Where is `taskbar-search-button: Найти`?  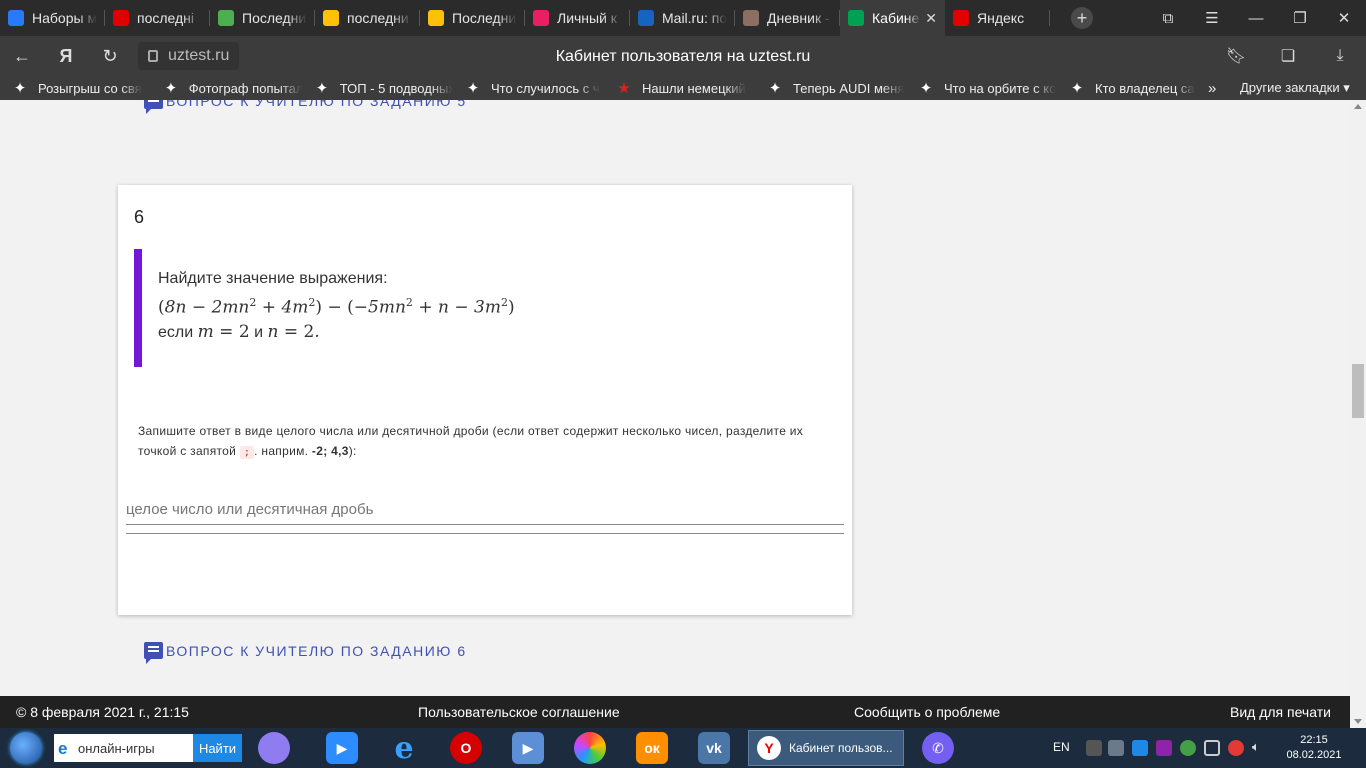 taskbar-search-button: Найти is located at coordinates (217, 748).